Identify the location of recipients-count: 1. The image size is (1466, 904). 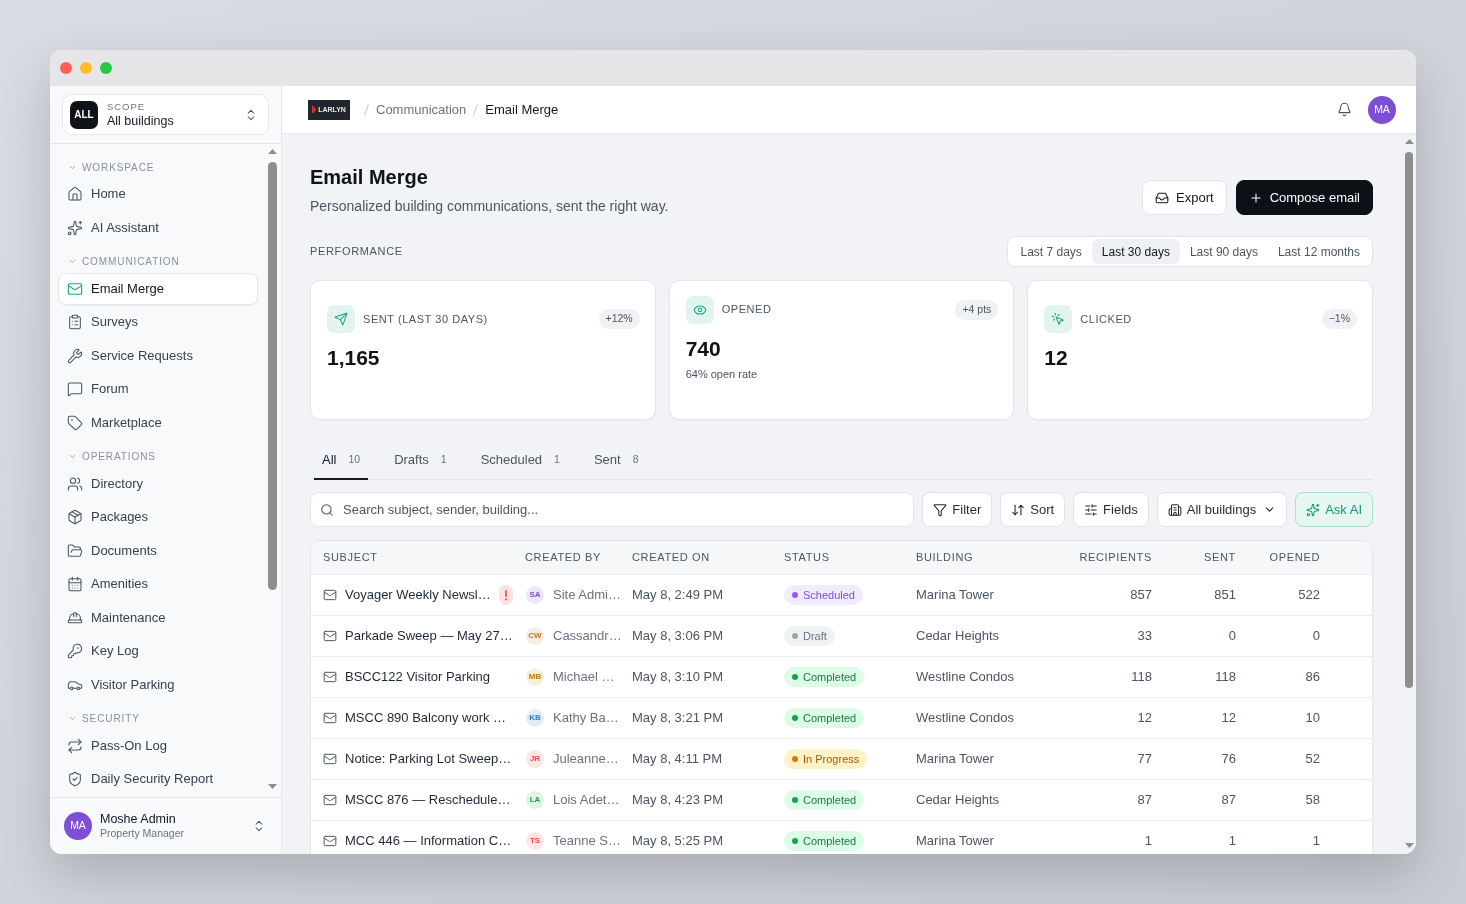
(1148, 841).